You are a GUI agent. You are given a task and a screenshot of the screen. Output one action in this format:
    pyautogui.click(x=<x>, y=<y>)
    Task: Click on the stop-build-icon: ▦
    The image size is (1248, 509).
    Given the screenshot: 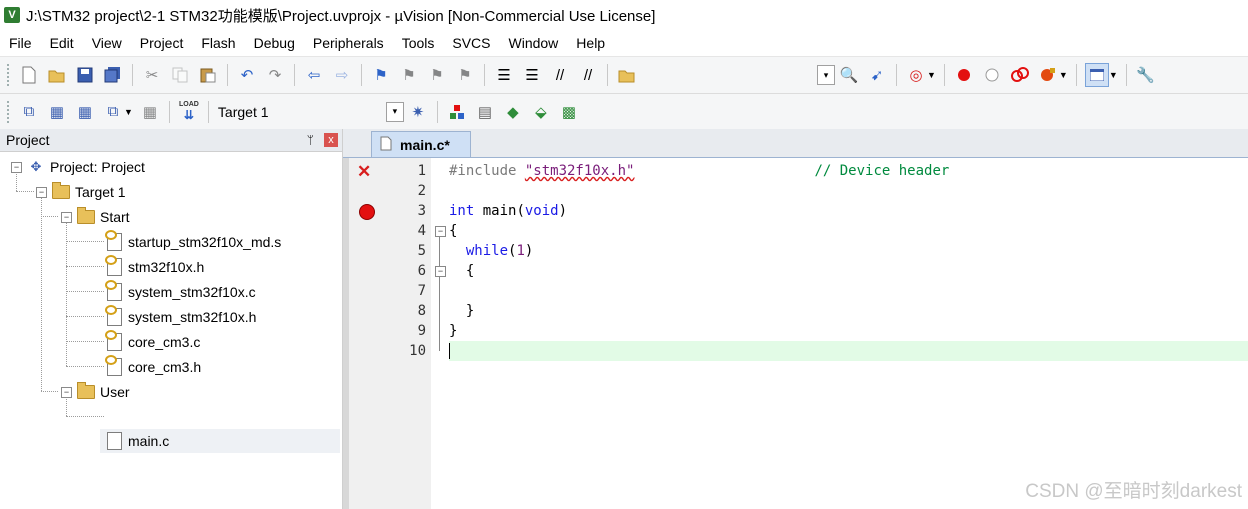 What is the action you would take?
    pyautogui.click(x=150, y=112)
    